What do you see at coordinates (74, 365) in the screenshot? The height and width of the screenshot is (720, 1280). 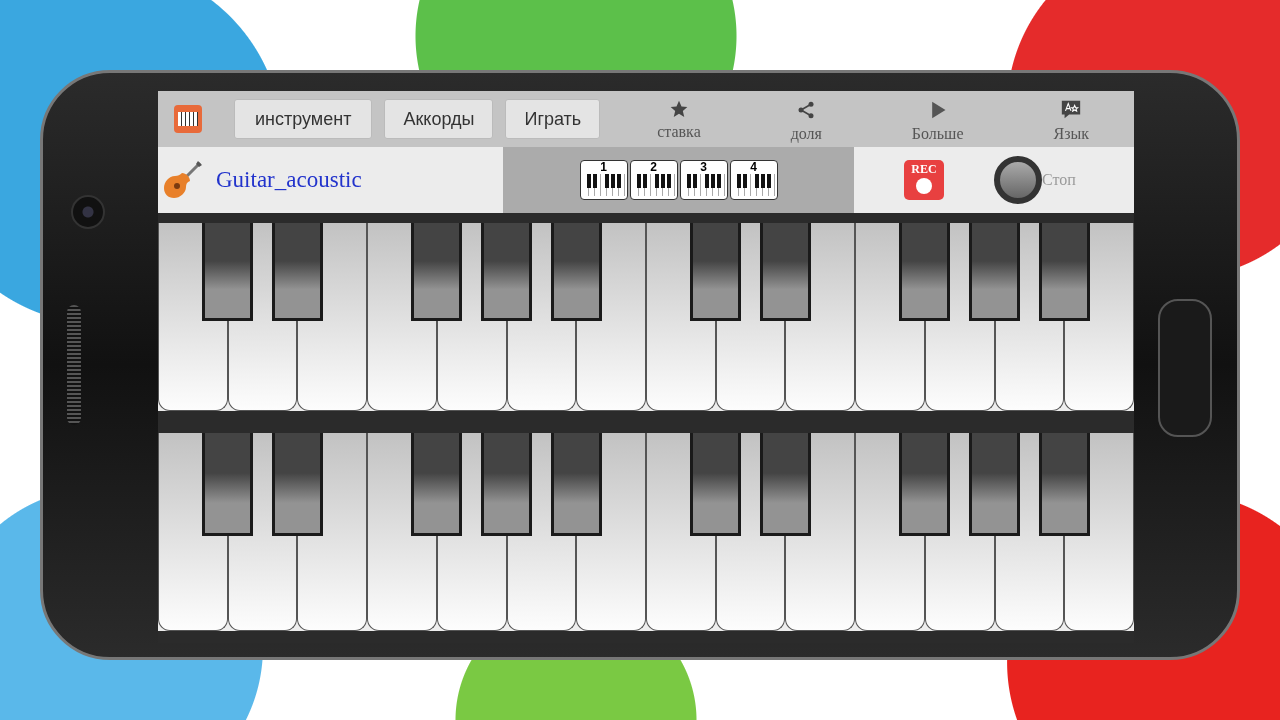 I see `speaker-grille-icon` at bounding box center [74, 365].